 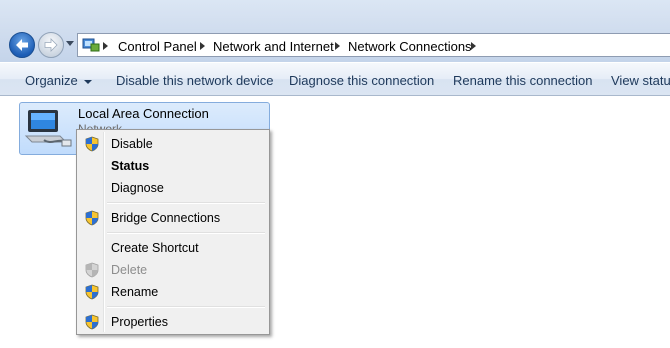 I want to click on organize-label: Organize, so click(x=51, y=80).